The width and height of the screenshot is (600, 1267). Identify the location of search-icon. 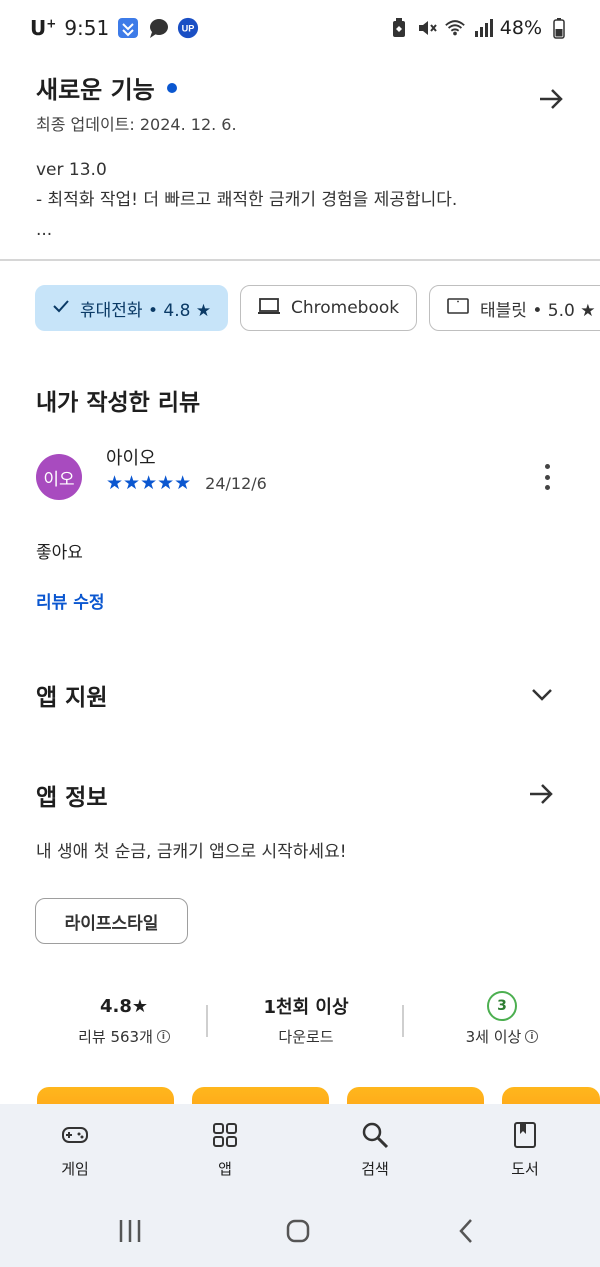
(375, 1135).